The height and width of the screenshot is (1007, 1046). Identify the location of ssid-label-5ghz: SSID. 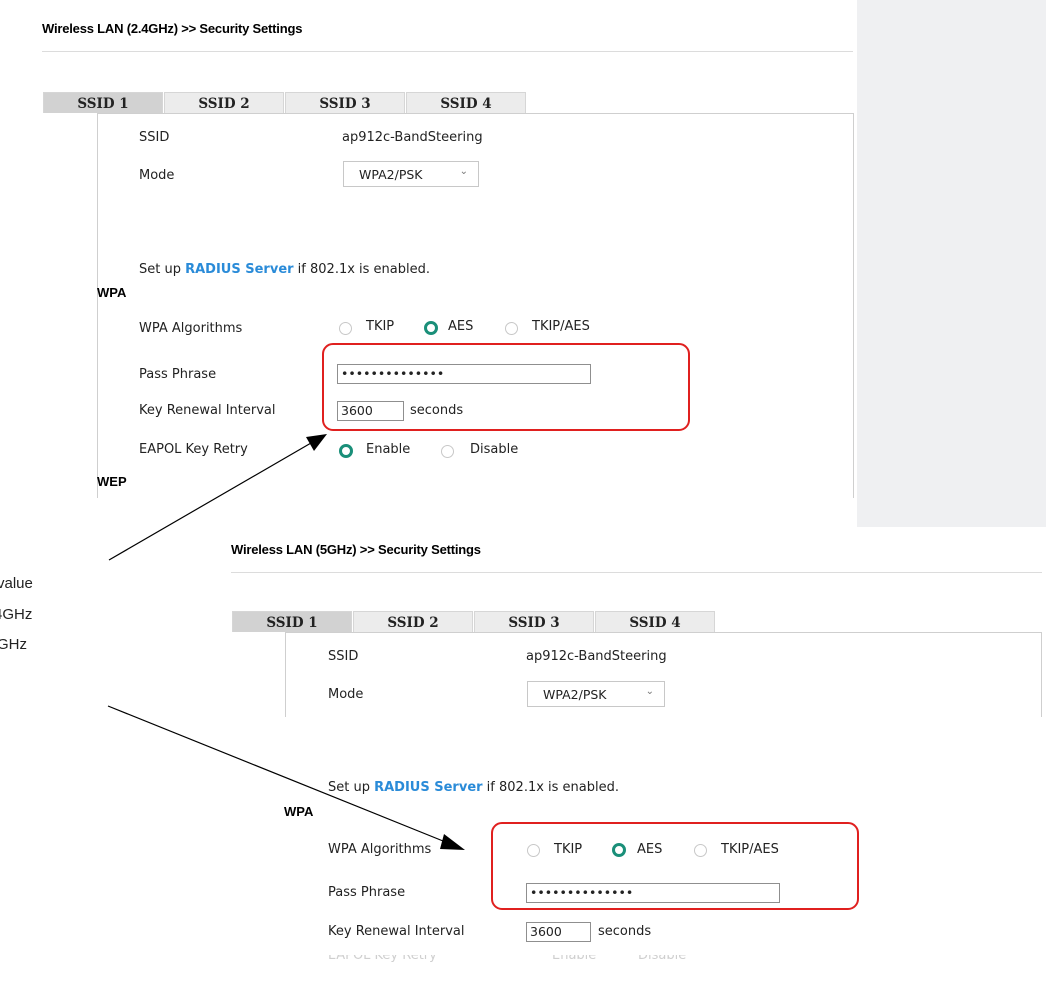
(343, 656).